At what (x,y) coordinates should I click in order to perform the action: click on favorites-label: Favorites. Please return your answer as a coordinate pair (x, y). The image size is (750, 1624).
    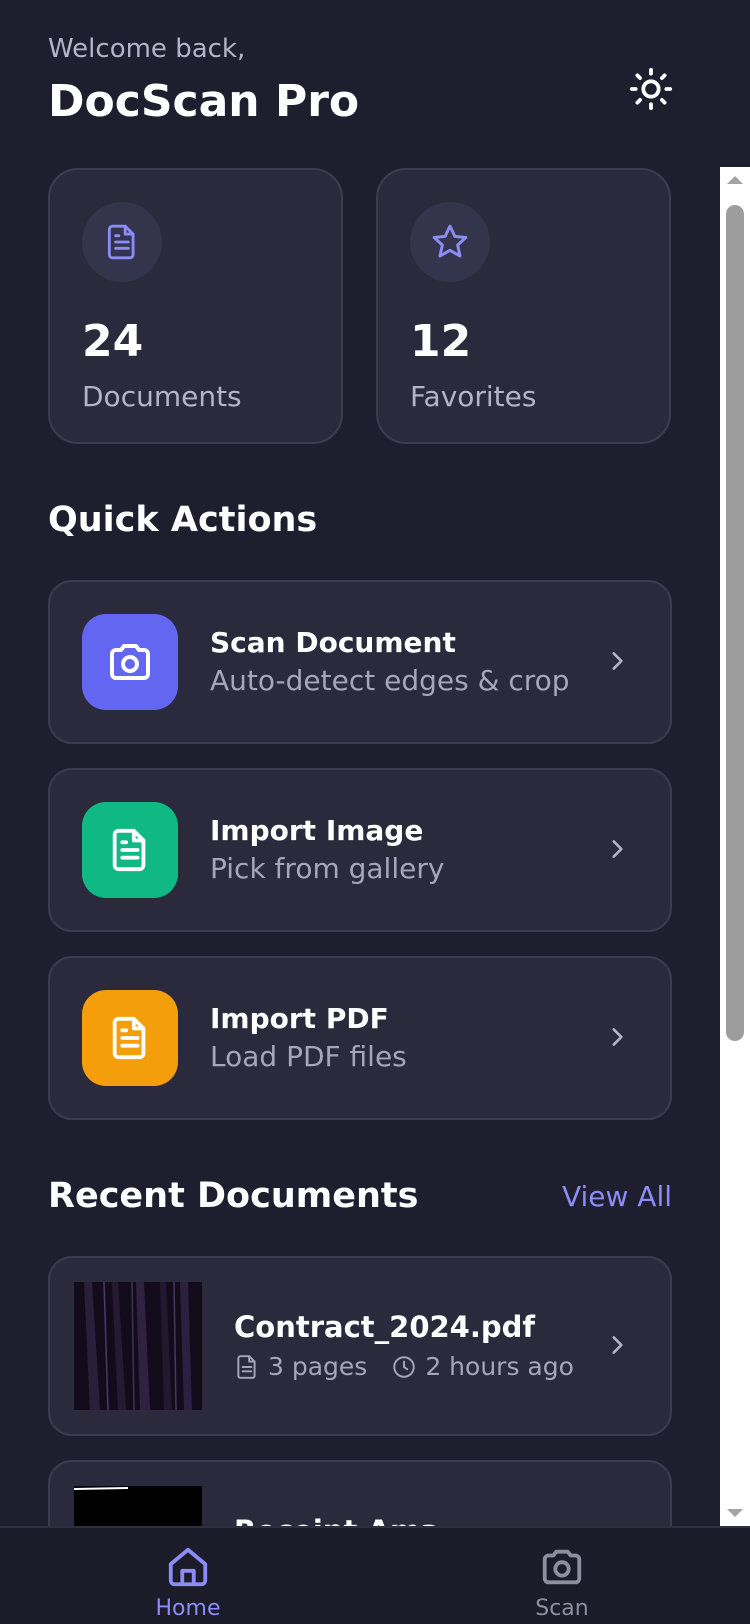
    Looking at the image, I should click on (473, 396).